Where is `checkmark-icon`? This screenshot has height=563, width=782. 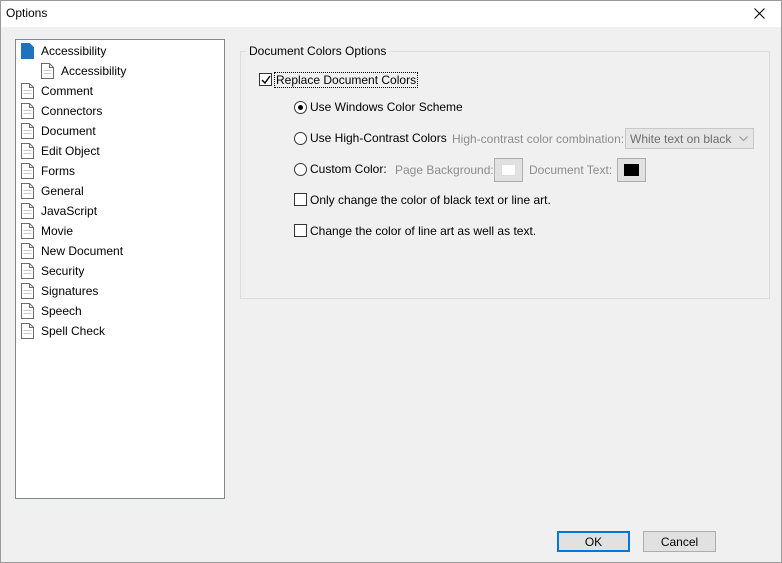
checkmark-icon is located at coordinates (266, 80).